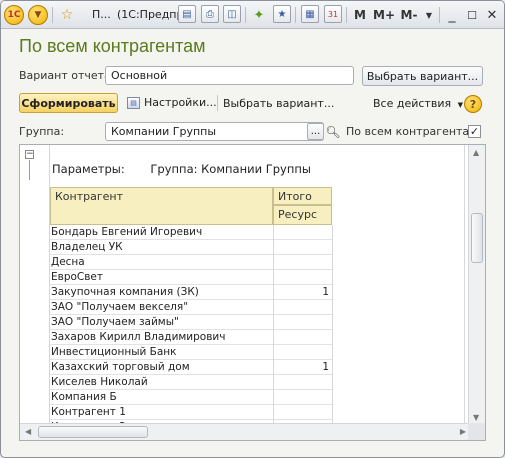  Describe the element at coordinates (114, 352) in the screenshot. I see `counterparty-cell: Инвестиционный Банк` at that location.